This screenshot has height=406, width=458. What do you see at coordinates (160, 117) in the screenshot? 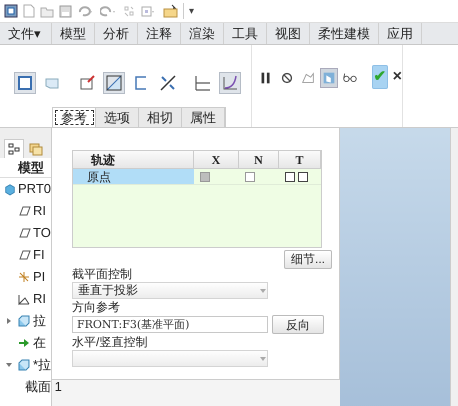
I see `panel-tab: 相切` at bounding box center [160, 117].